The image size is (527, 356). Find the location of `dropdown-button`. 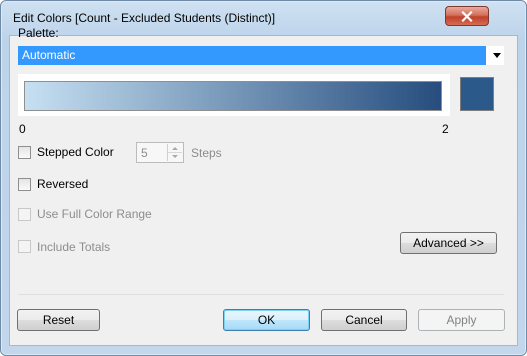

dropdown-button is located at coordinates (495, 55).